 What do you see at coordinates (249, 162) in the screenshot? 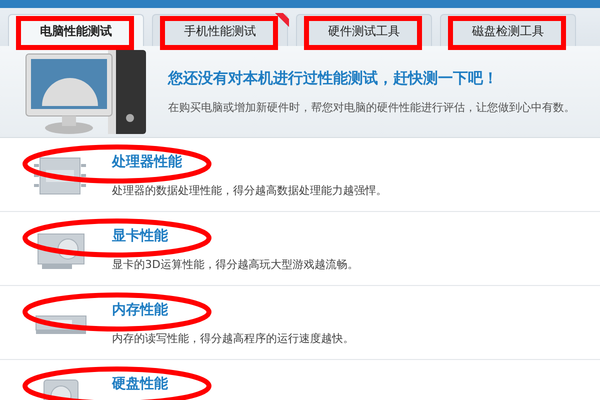
I see `feature-title: 处理器性能` at bounding box center [249, 162].